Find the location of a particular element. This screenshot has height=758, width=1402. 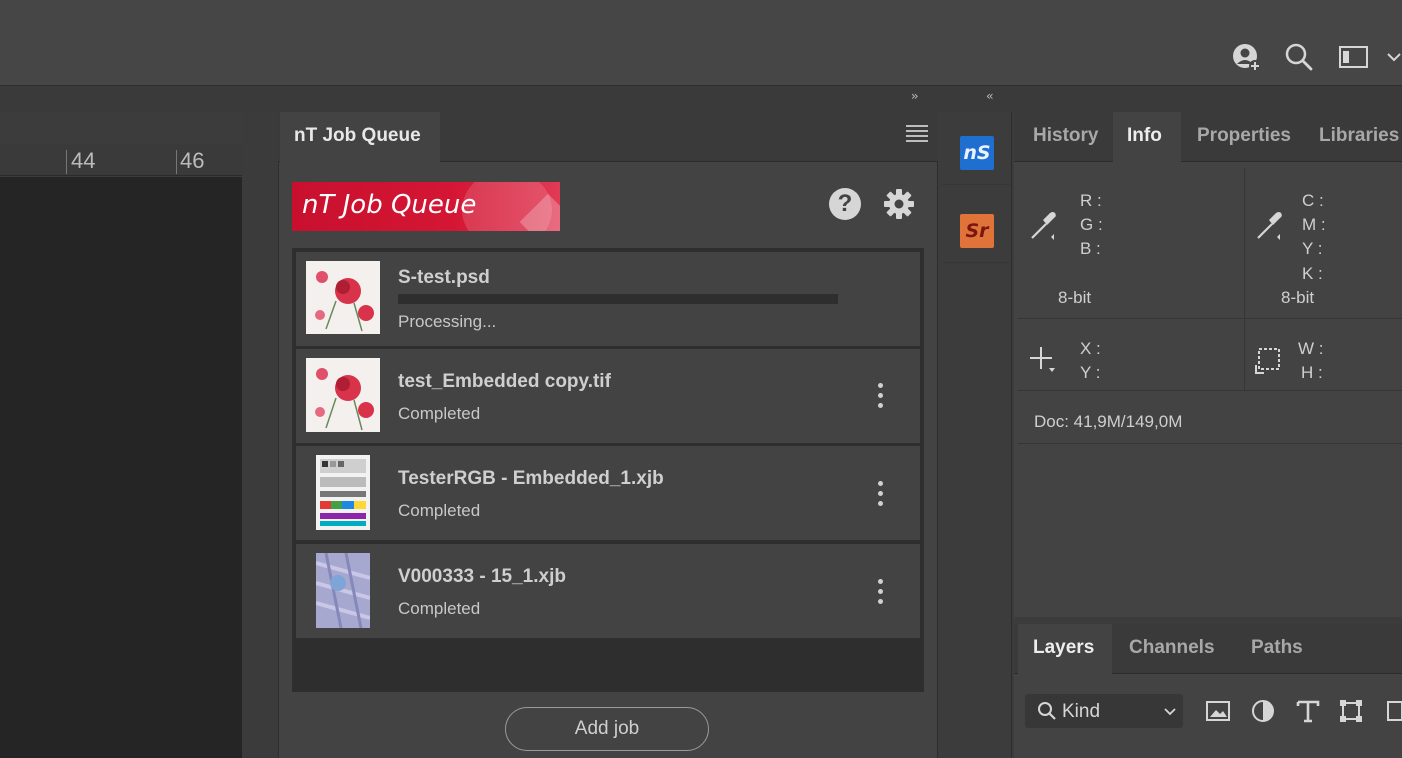

sr-extension-icon: Sr is located at coordinates (977, 231).